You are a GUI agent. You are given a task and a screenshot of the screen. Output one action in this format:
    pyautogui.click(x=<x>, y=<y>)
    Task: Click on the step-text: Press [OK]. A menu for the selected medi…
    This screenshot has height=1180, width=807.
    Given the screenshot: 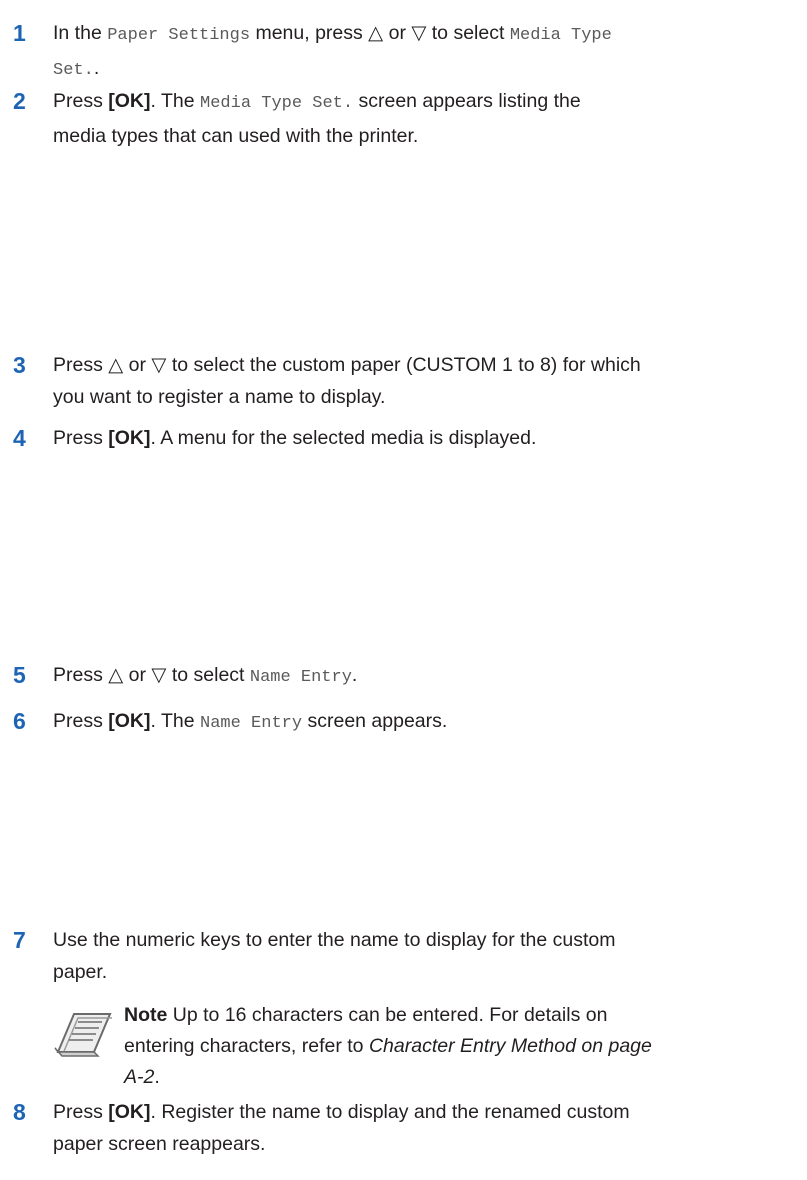 What is the action you would take?
    pyautogui.click(x=295, y=438)
    